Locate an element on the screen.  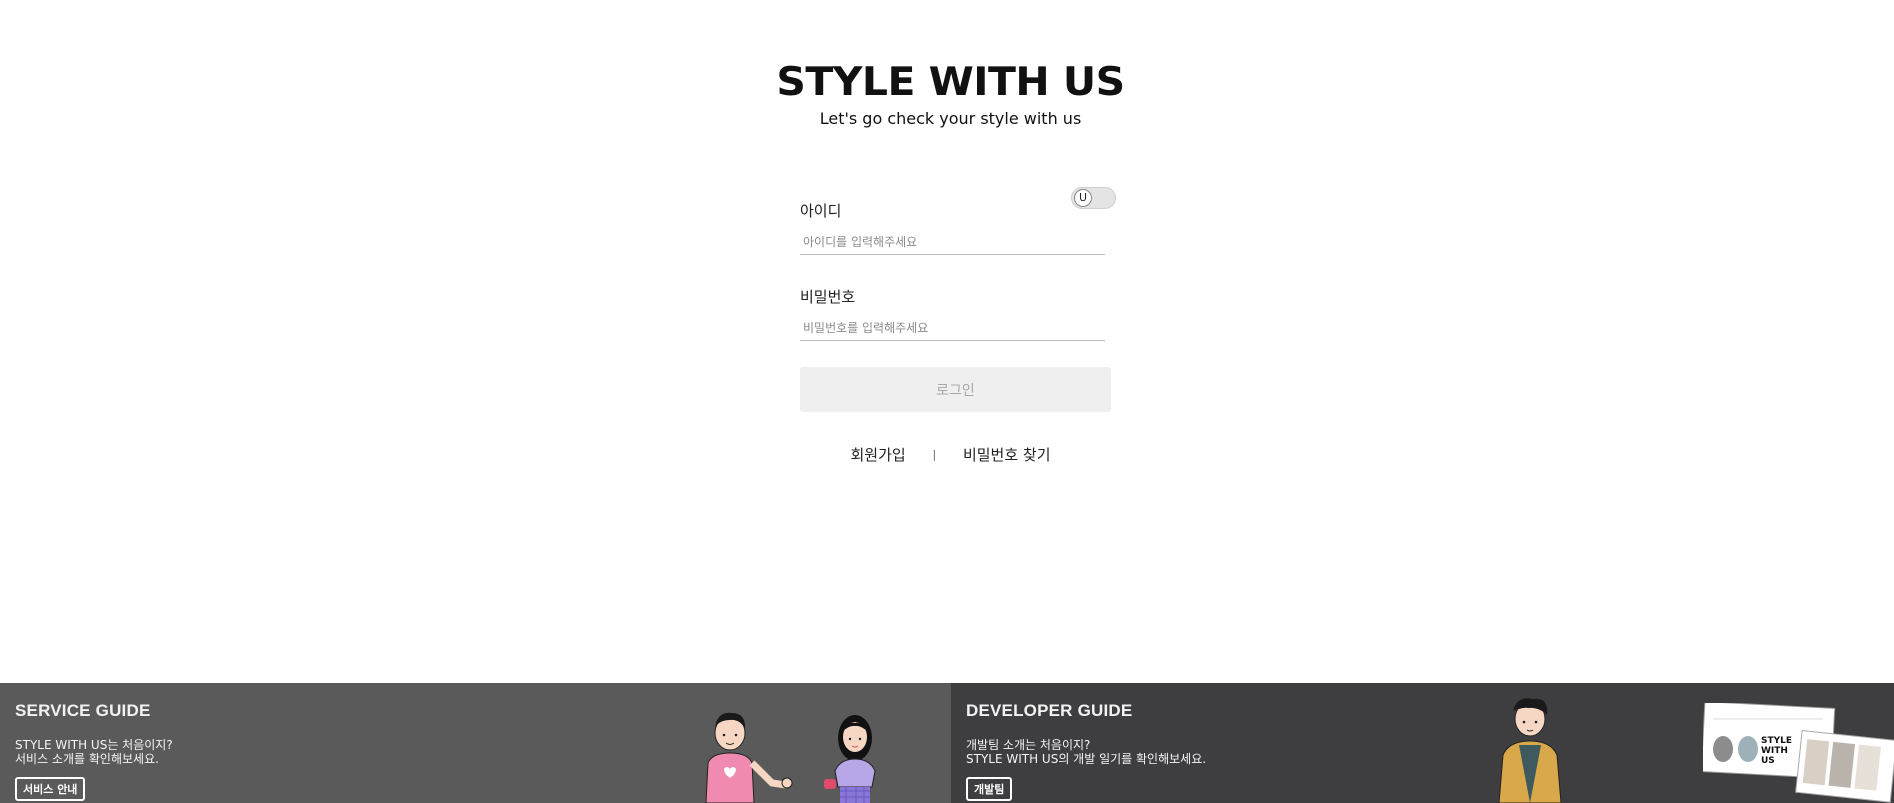
password-label: 비밀번호 is located at coordinates (828, 297).